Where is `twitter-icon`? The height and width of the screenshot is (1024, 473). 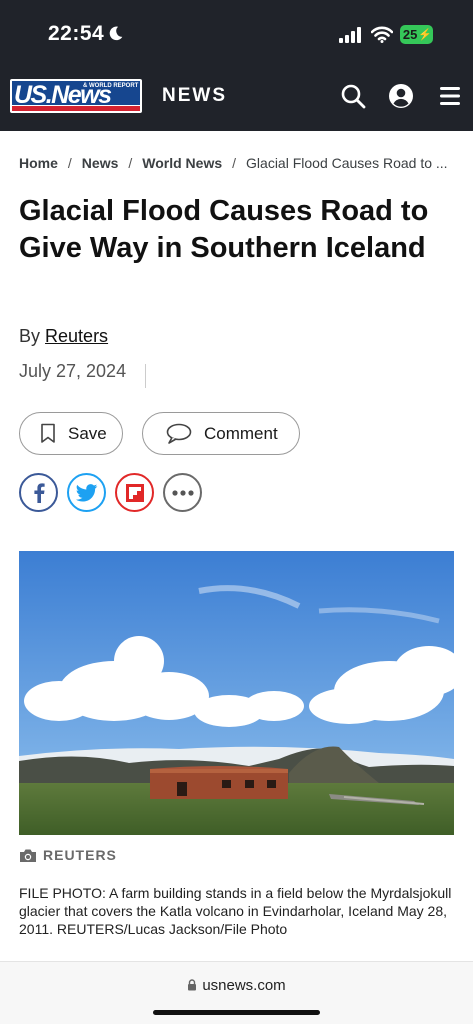
twitter-icon is located at coordinates (86, 492).